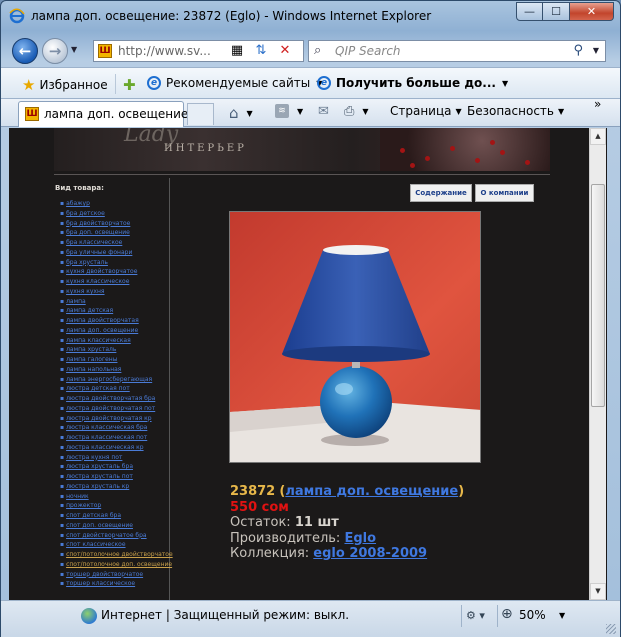 The image size is (621, 637). Describe the element at coordinates (65, 85) in the screenshot. I see `favorites-button: ★ Избранное` at that location.